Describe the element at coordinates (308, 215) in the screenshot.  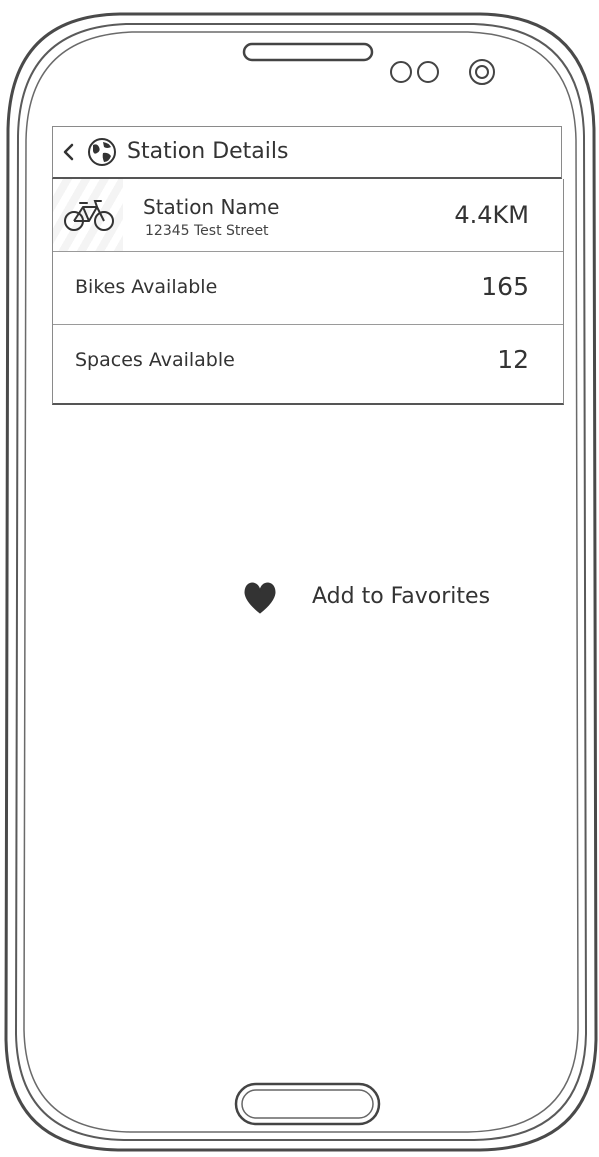
I see `station-summary-row: Station Name 12345 Test Street 4.4KM` at that location.